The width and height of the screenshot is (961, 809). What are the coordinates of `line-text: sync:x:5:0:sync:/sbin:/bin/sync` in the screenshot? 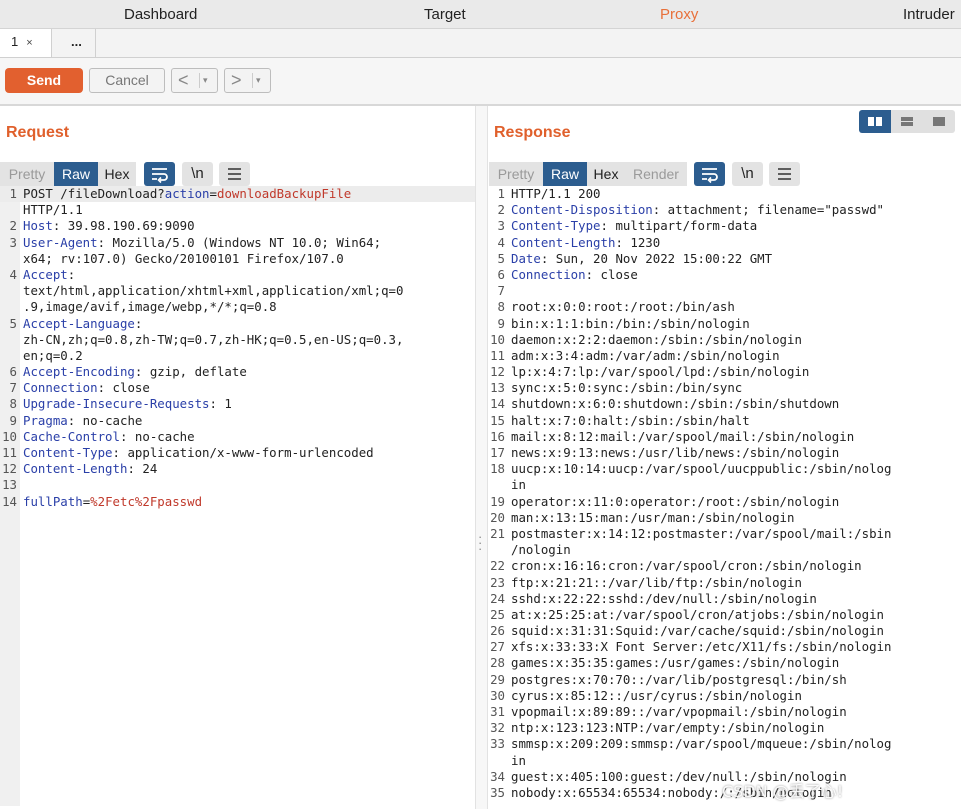 It's located at (626, 388).